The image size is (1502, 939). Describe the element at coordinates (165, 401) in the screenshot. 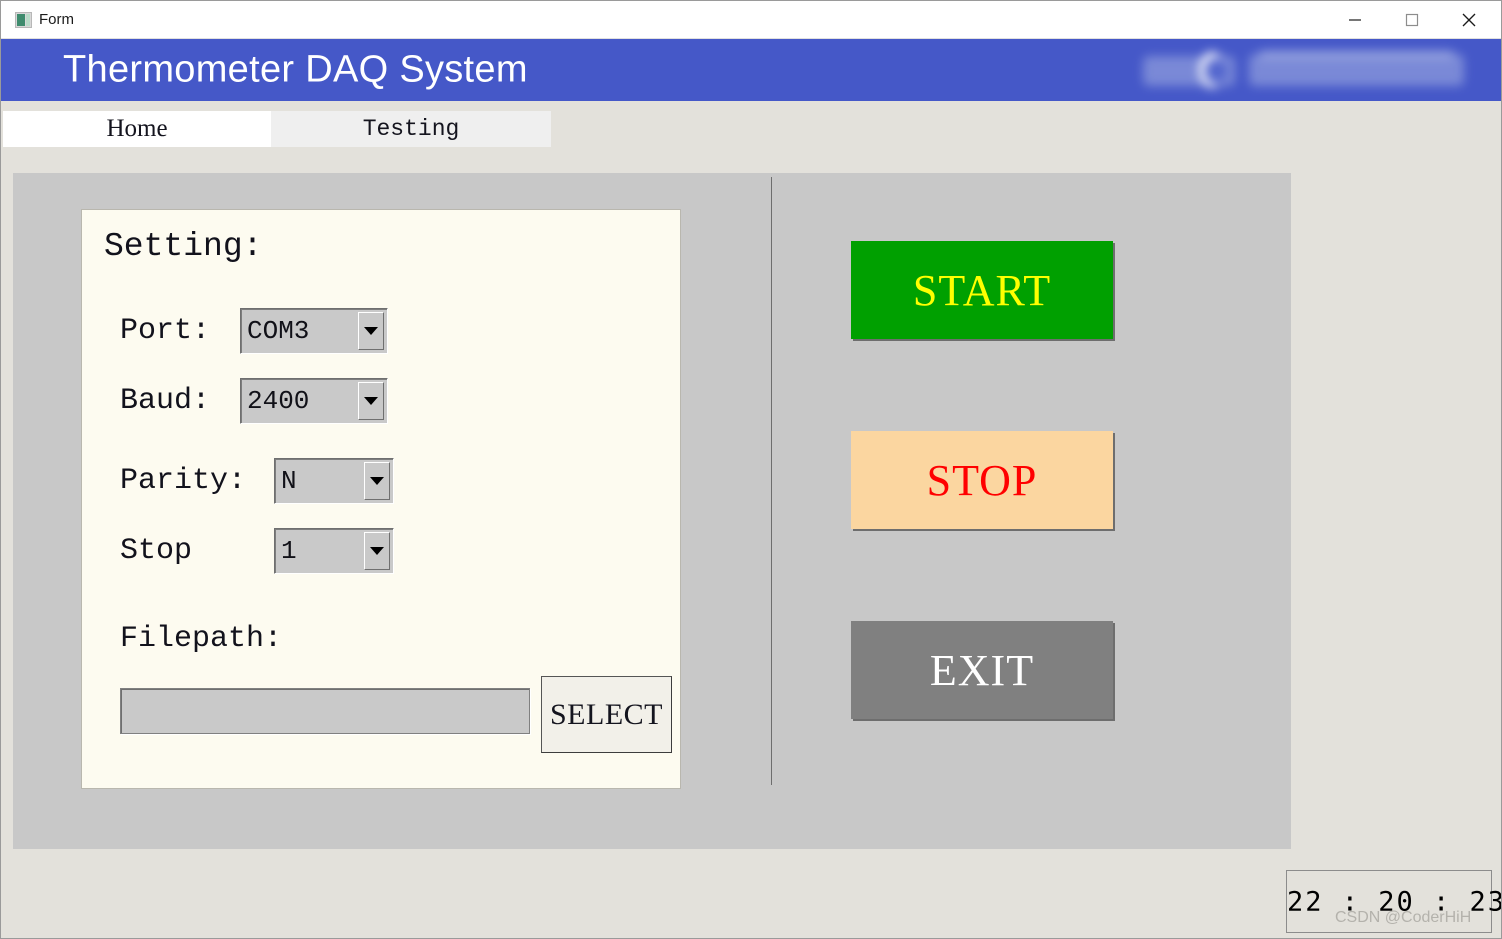

I see `baud-label: Baud:` at that location.